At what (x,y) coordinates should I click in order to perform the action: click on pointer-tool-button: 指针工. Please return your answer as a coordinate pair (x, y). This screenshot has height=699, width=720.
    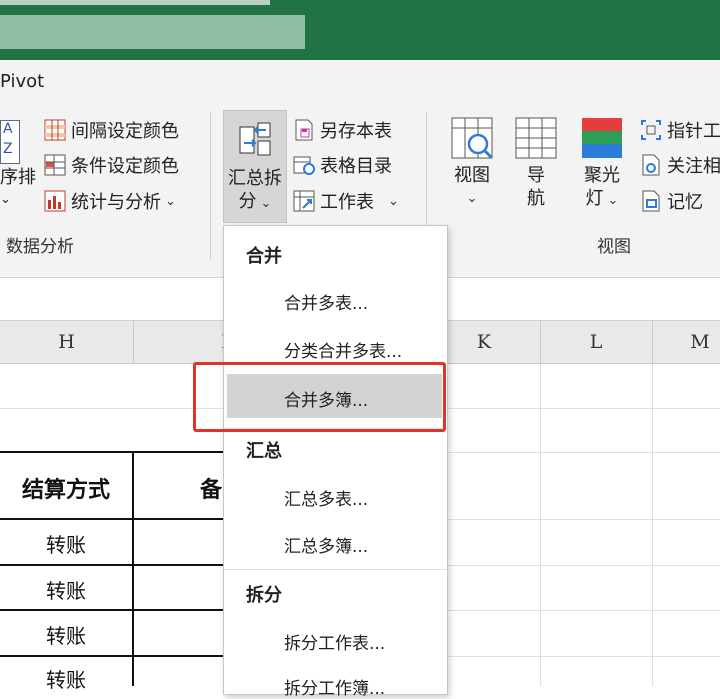
    Looking at the image, I should click on (680, 130).